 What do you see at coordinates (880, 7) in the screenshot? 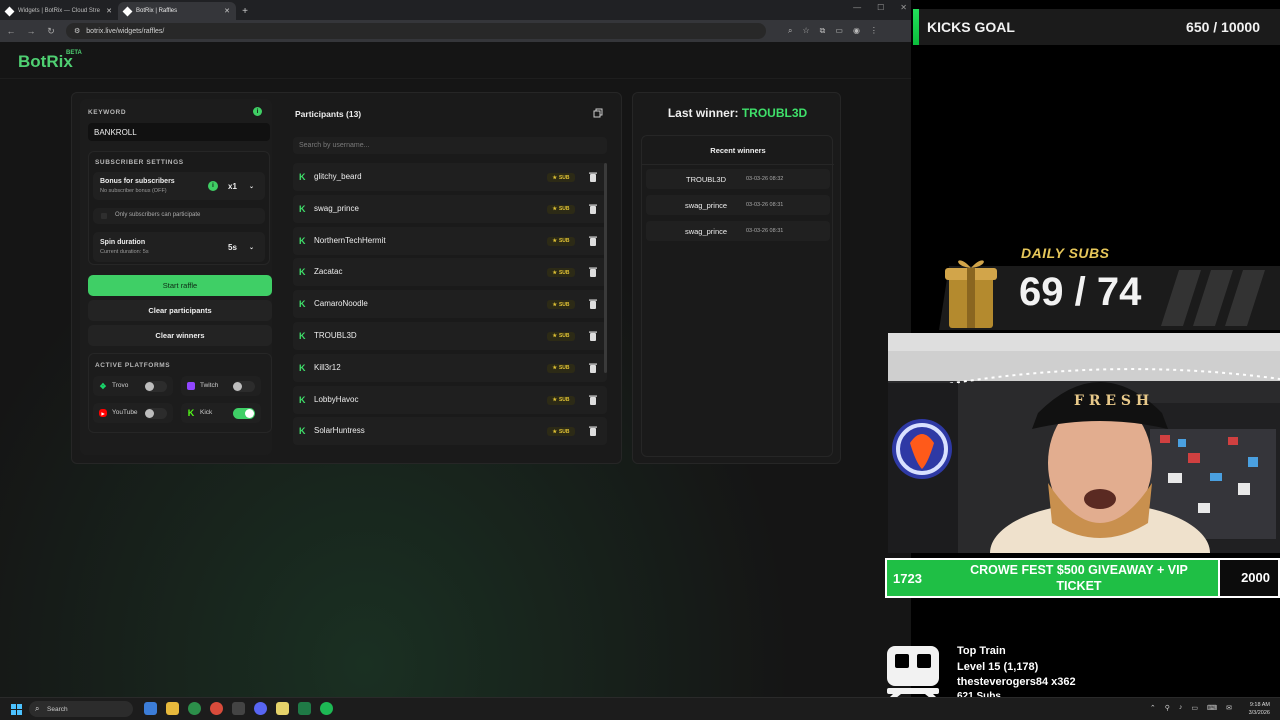
I see `maximize-icon: ☐` at bounding box center [880, 7].